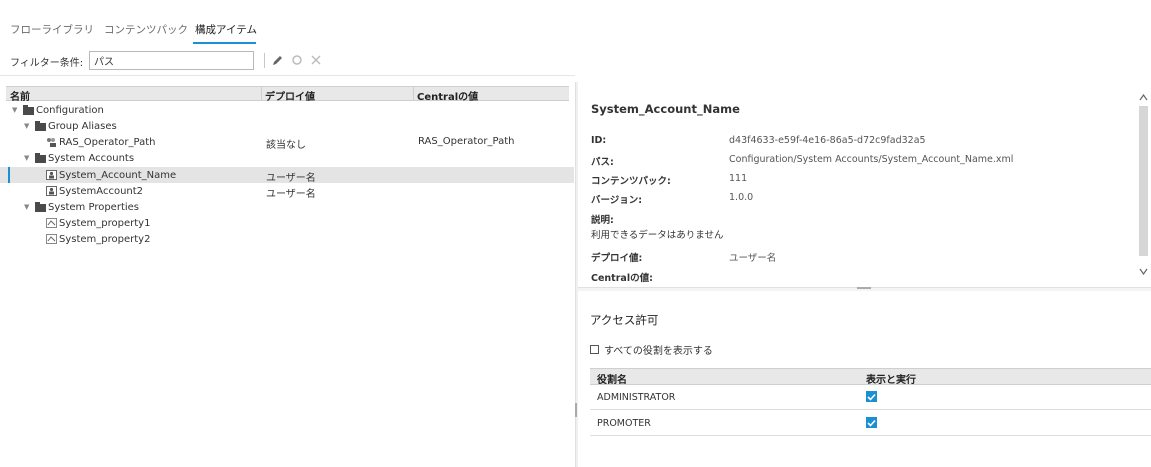 The height and width of the screenshot is (467, 1151). I want to click on path-label: パス:, so click(602, 162).